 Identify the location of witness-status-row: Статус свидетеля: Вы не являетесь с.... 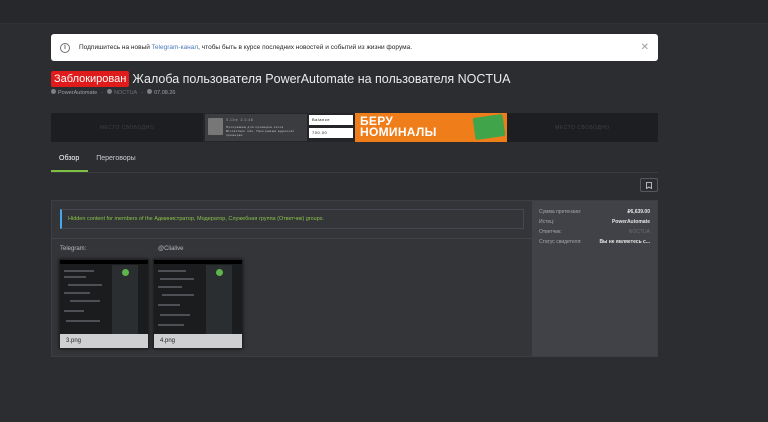
(594, 242).